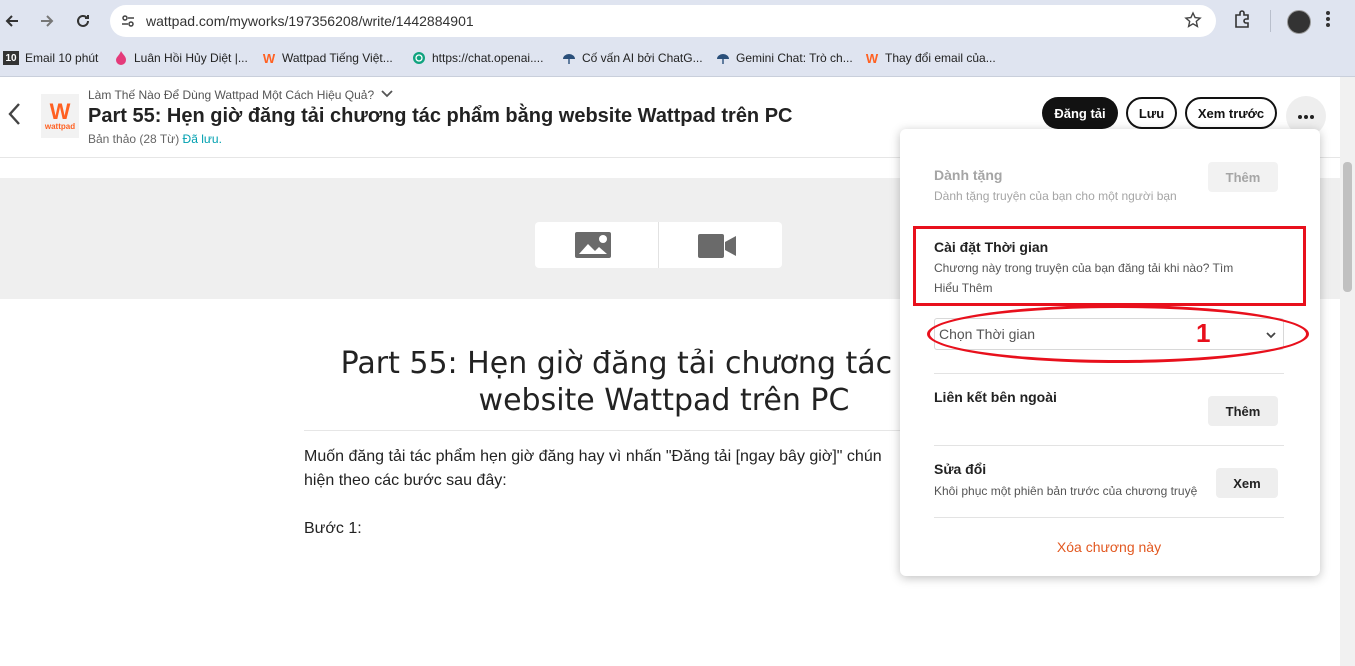 This screenshot has height=666, width=1355. I want to click on external-link-add-button: Thêm, so click(1243, 411).